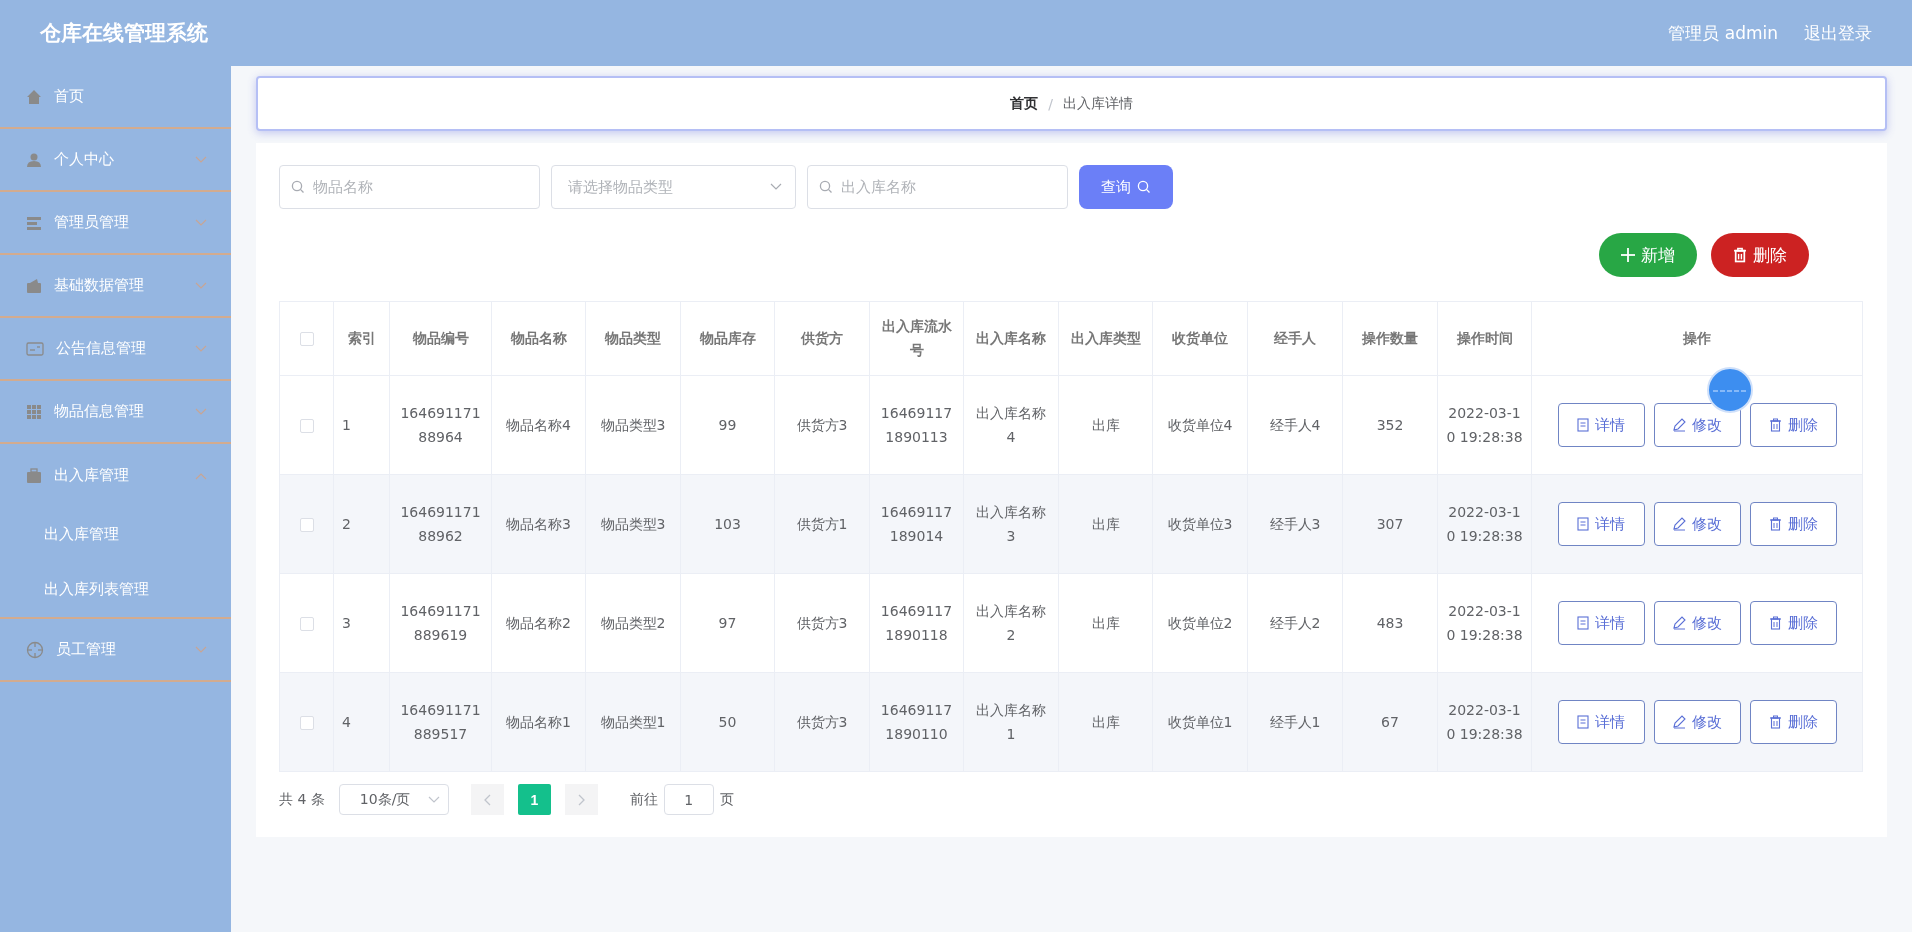 The width and height of the screenshot is (1912, 932). What do you see at coordinates (440, 722) in the screenshot?
I see `table-cell: 164691171889517` at bounding box center [440, 722].